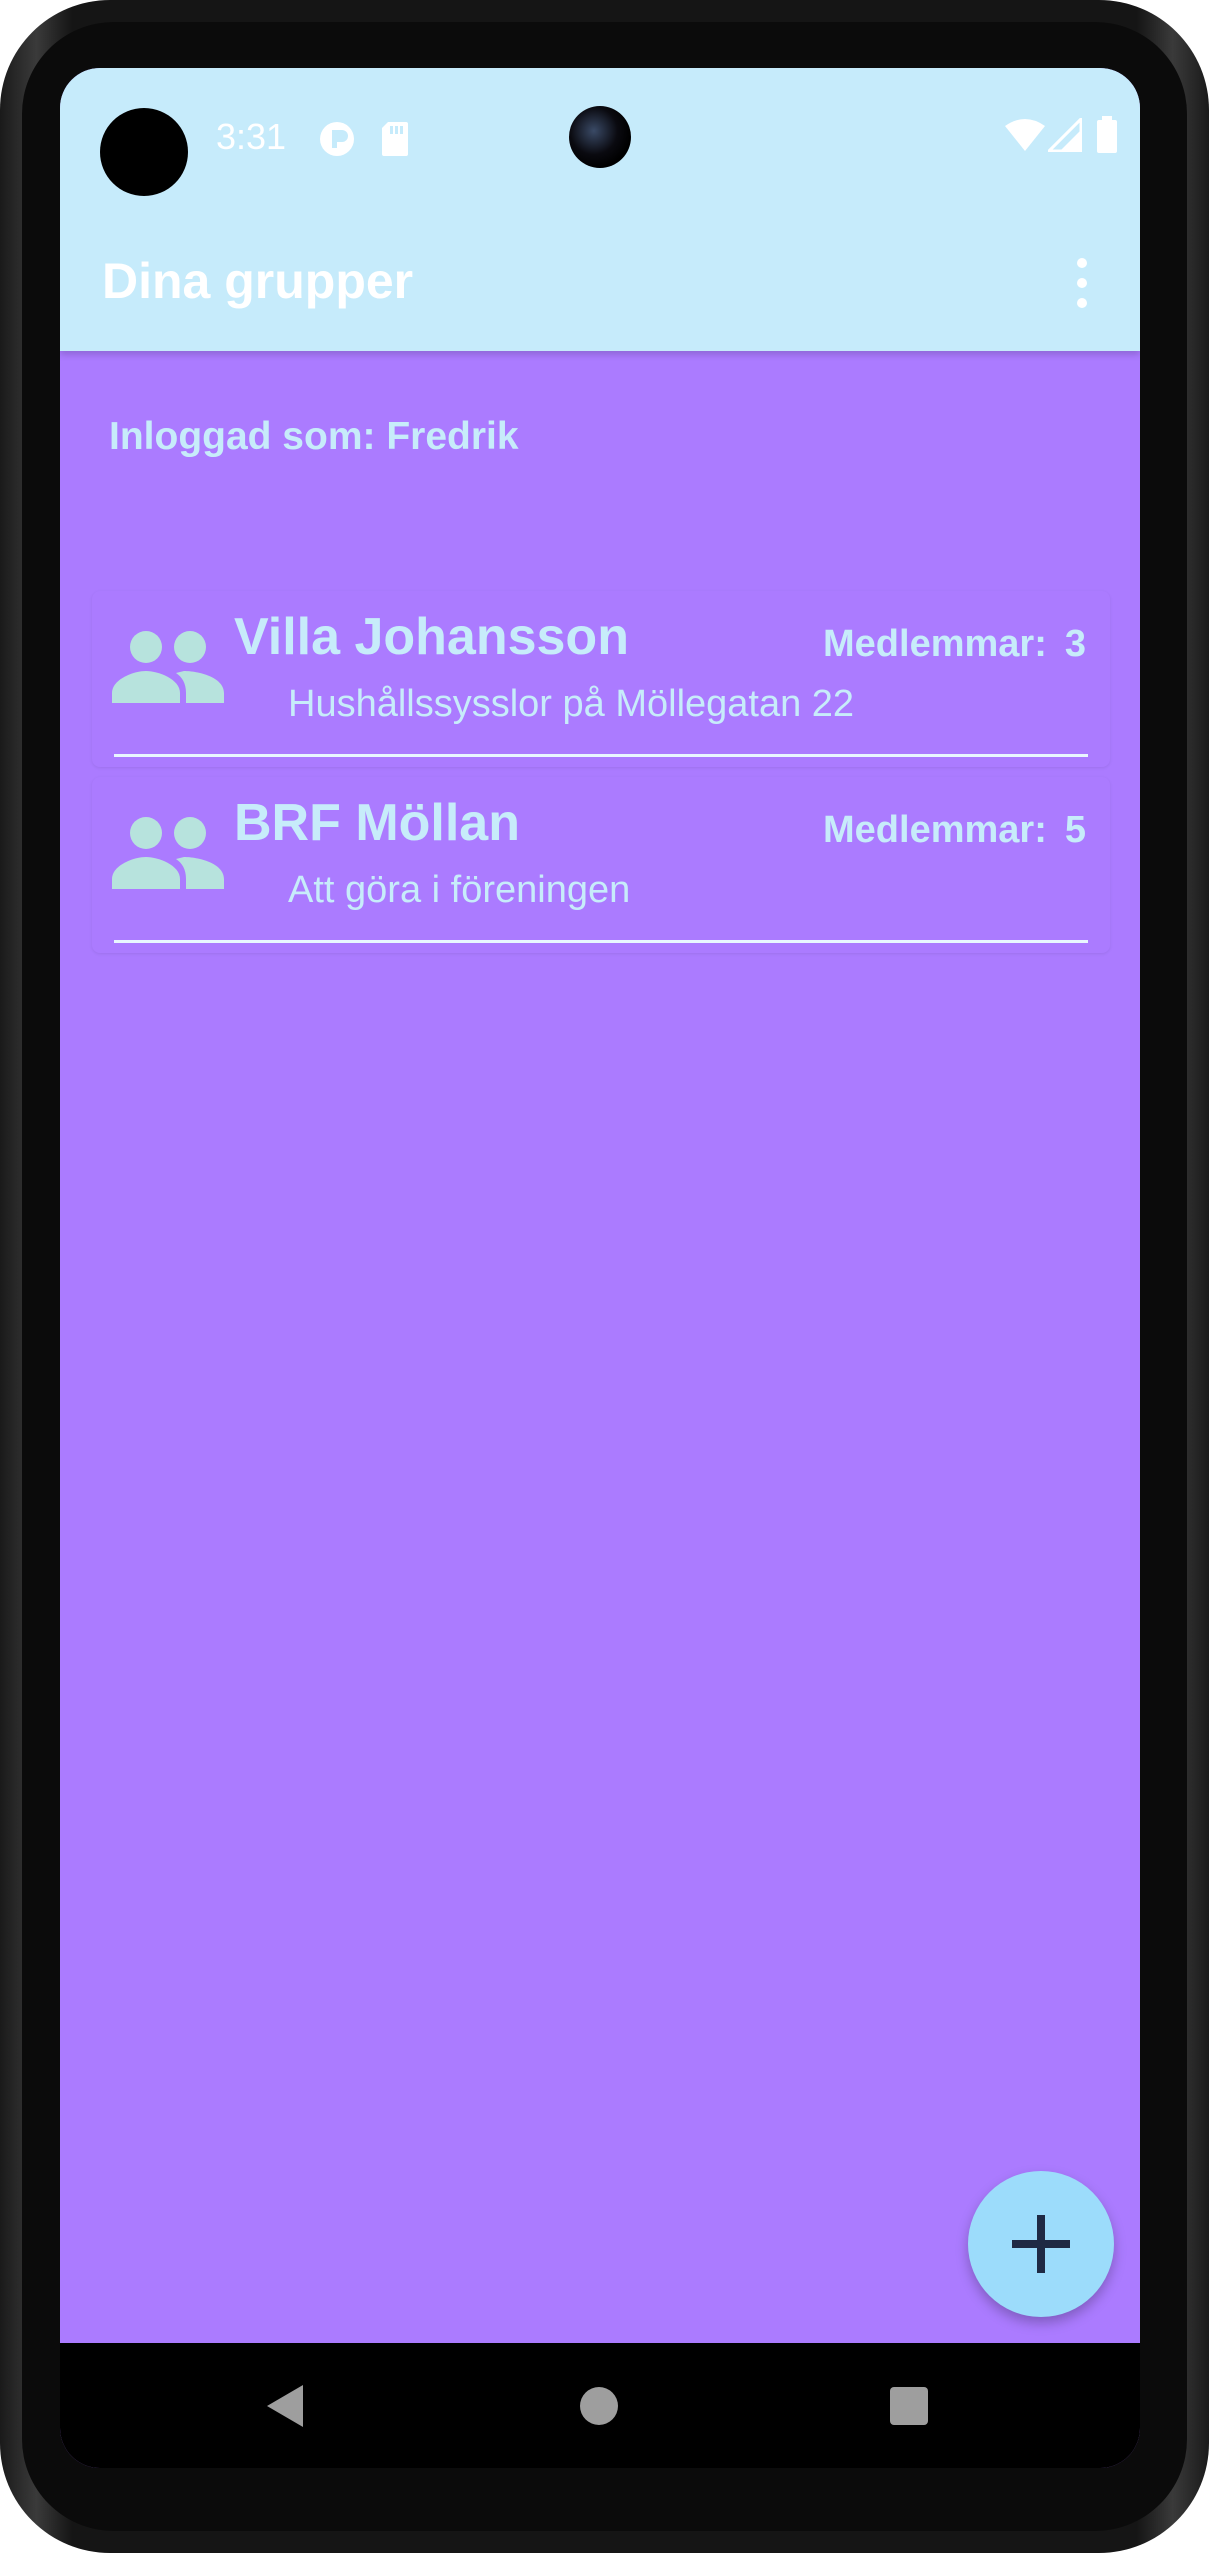  What do you see at coordinates (144, 152) in the screenshot?
I see `screen-record-dot` at bounding box center [144, 152].